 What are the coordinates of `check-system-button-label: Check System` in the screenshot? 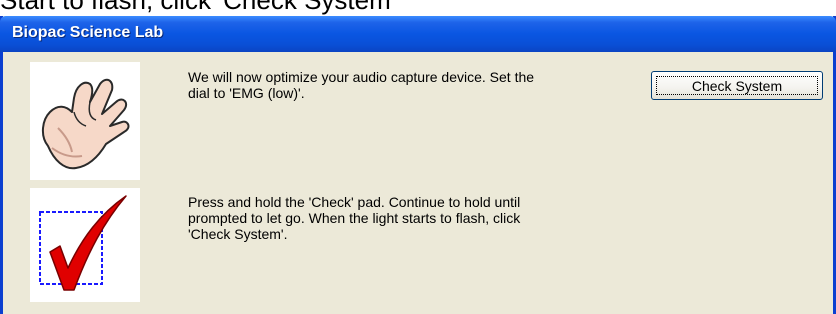 It's located at (737, 85).